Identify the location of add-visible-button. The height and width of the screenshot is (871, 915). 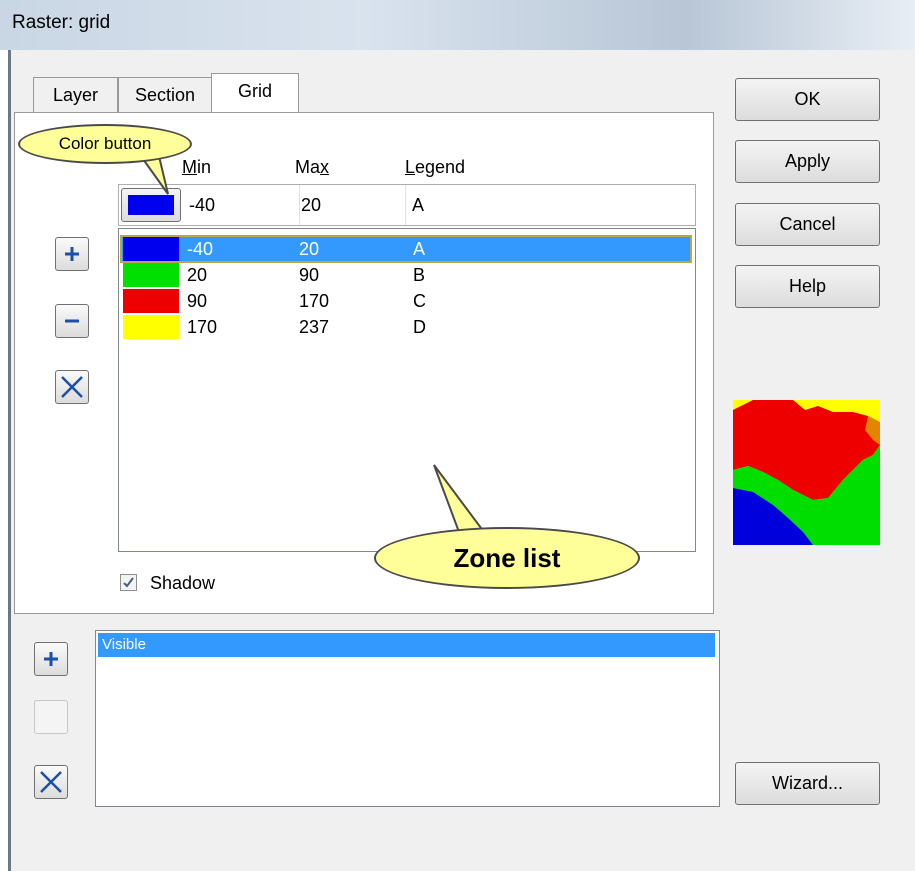
(51, 659).